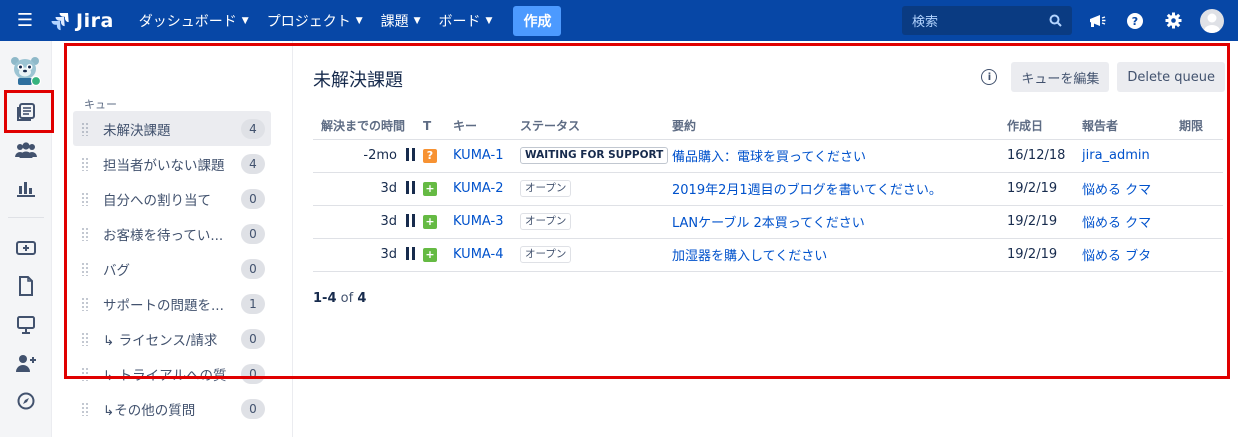  Describe the element at coordinates (25, 70) in the screenshot. I see `project-avatar` at that location.